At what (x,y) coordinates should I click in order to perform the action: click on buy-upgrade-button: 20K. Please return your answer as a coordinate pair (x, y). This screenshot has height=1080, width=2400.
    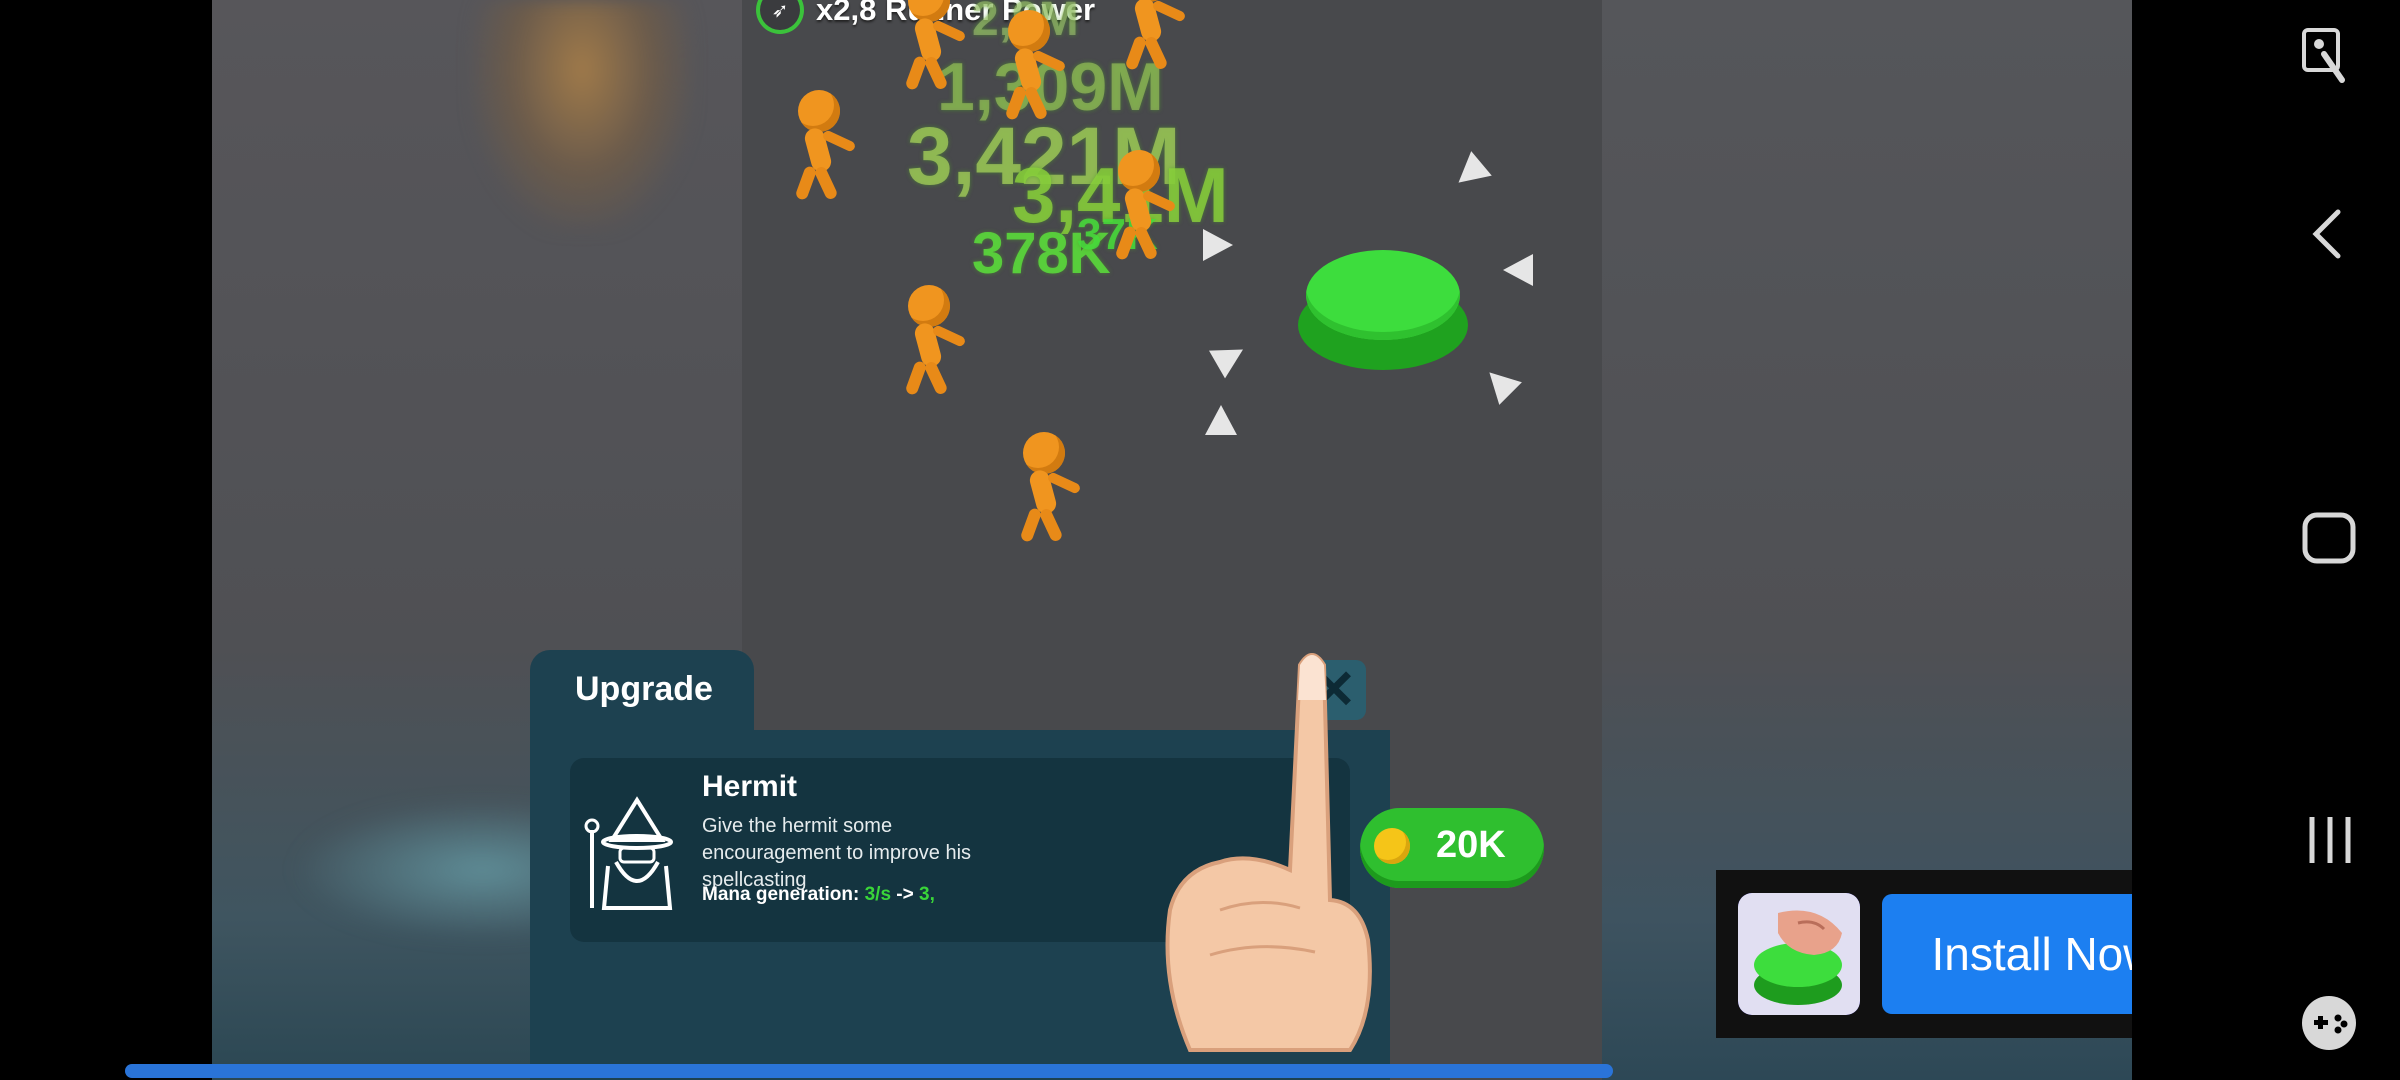
    Looking at the image, I should click on (1452, 848).